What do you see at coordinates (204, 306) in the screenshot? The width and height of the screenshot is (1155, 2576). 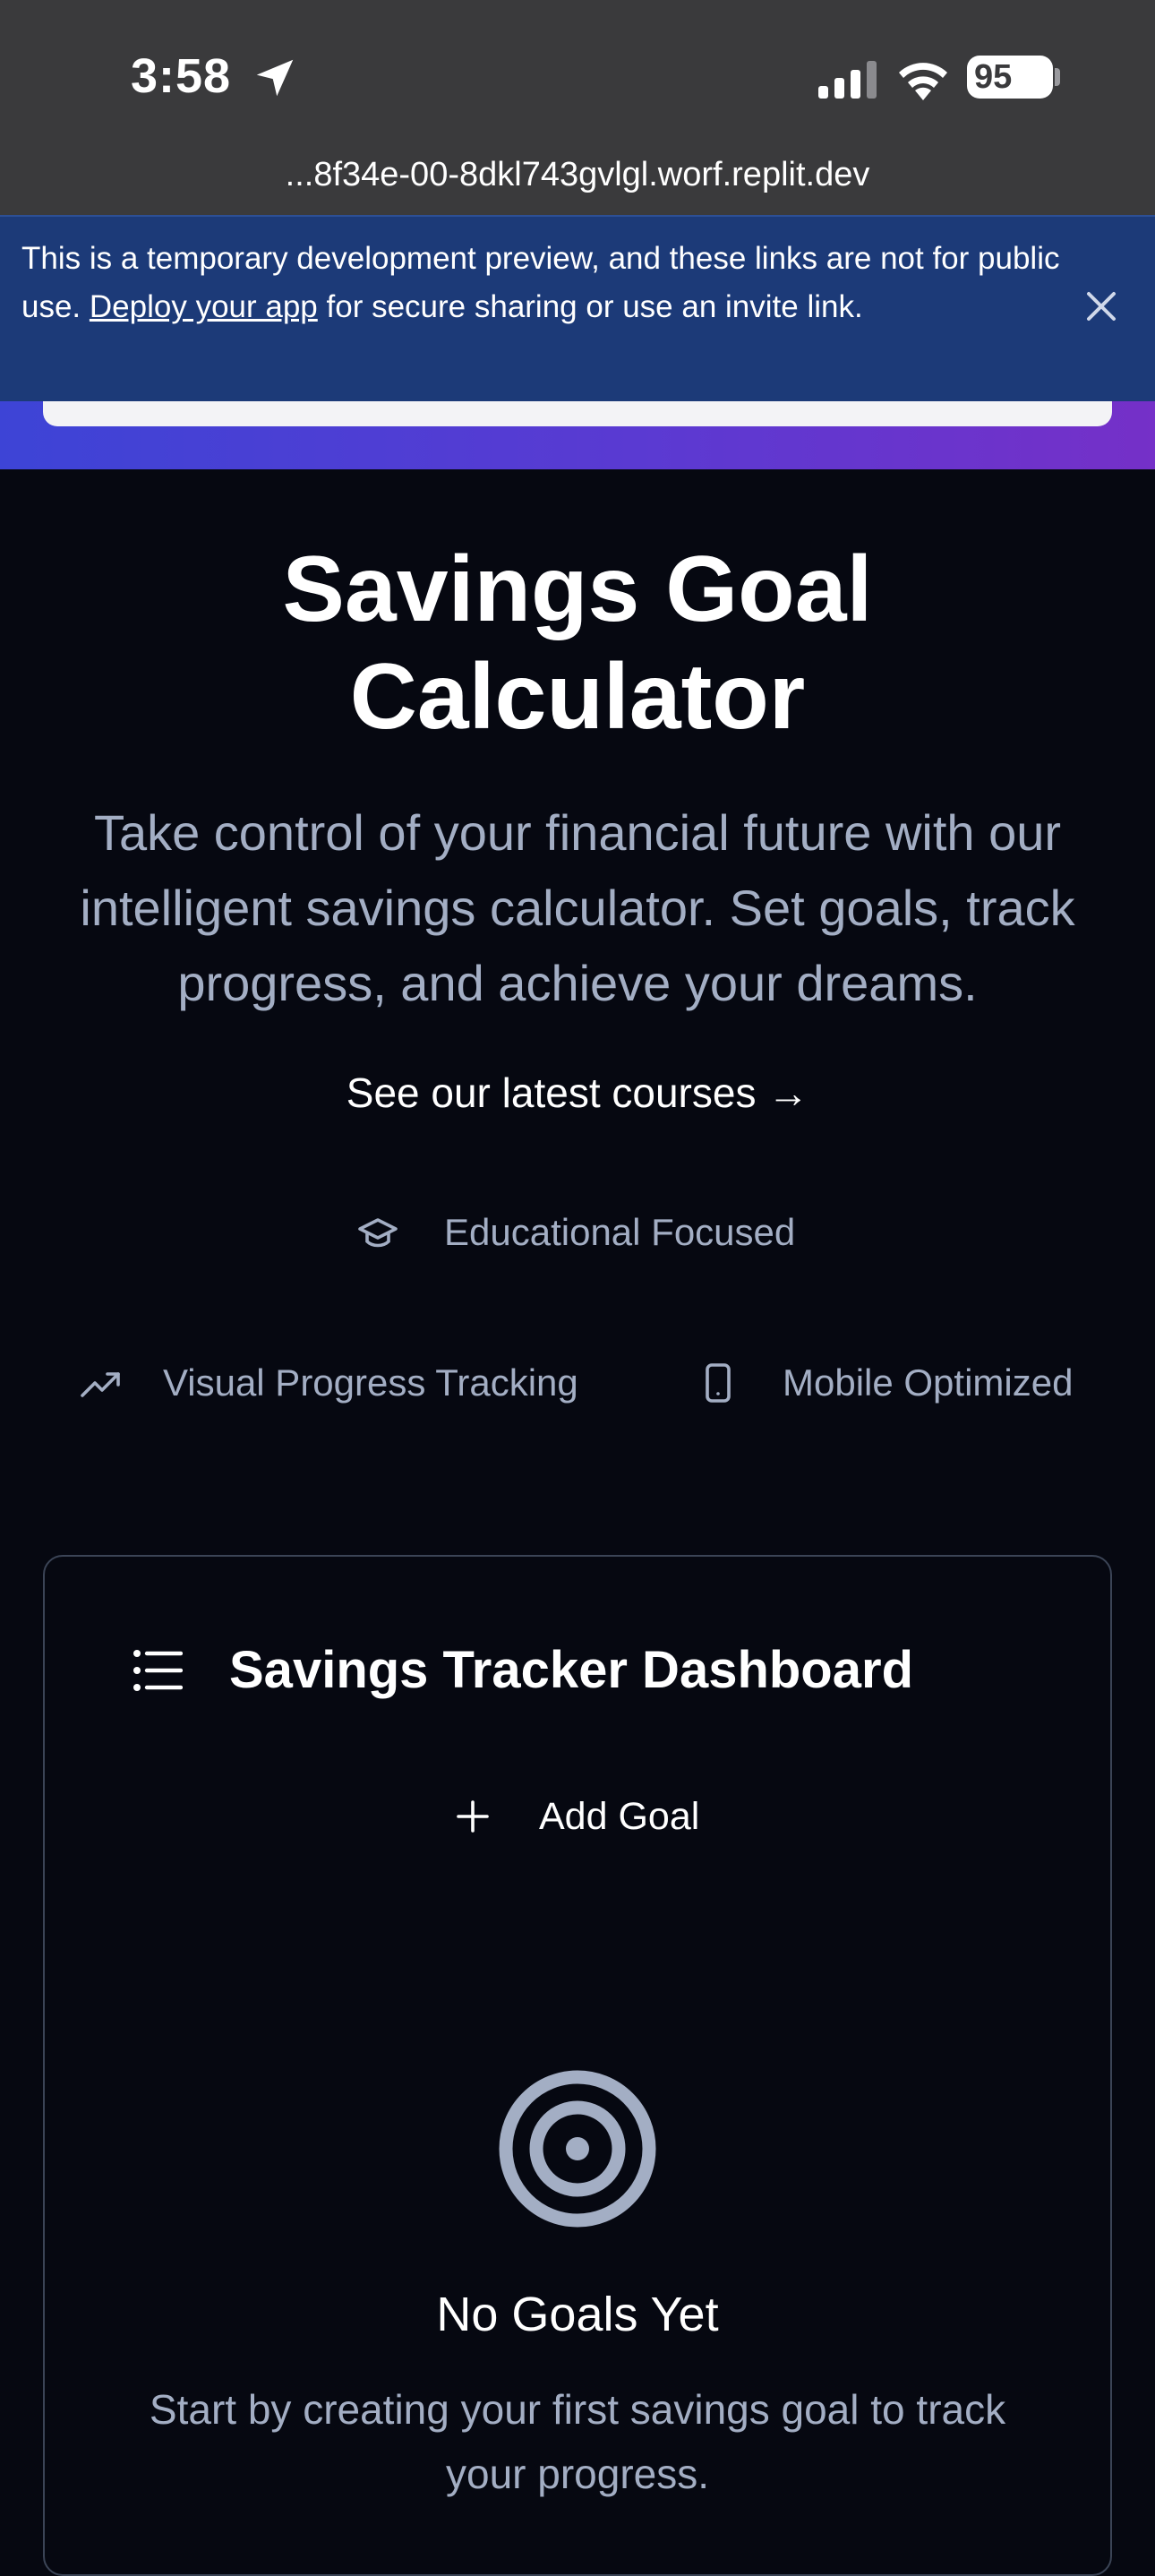 I see `deploy-app-link: Deploy your app` at bounding box center [204, 306].